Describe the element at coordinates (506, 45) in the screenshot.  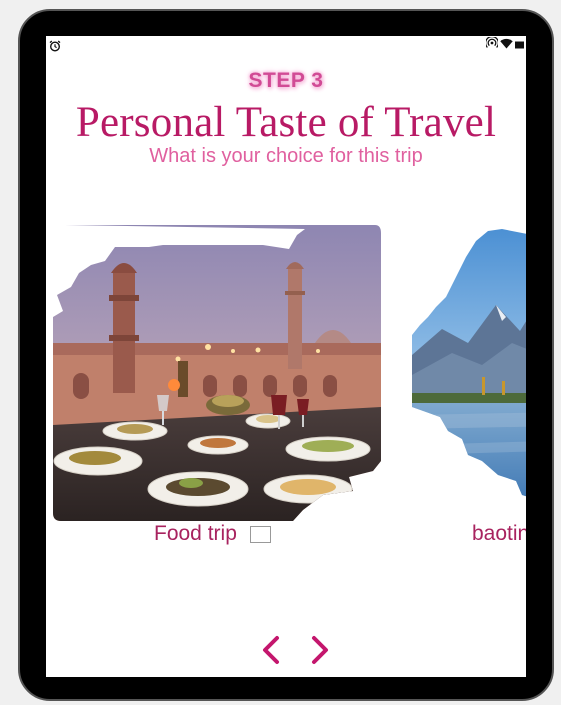
I see `wifi-icon` at that location.